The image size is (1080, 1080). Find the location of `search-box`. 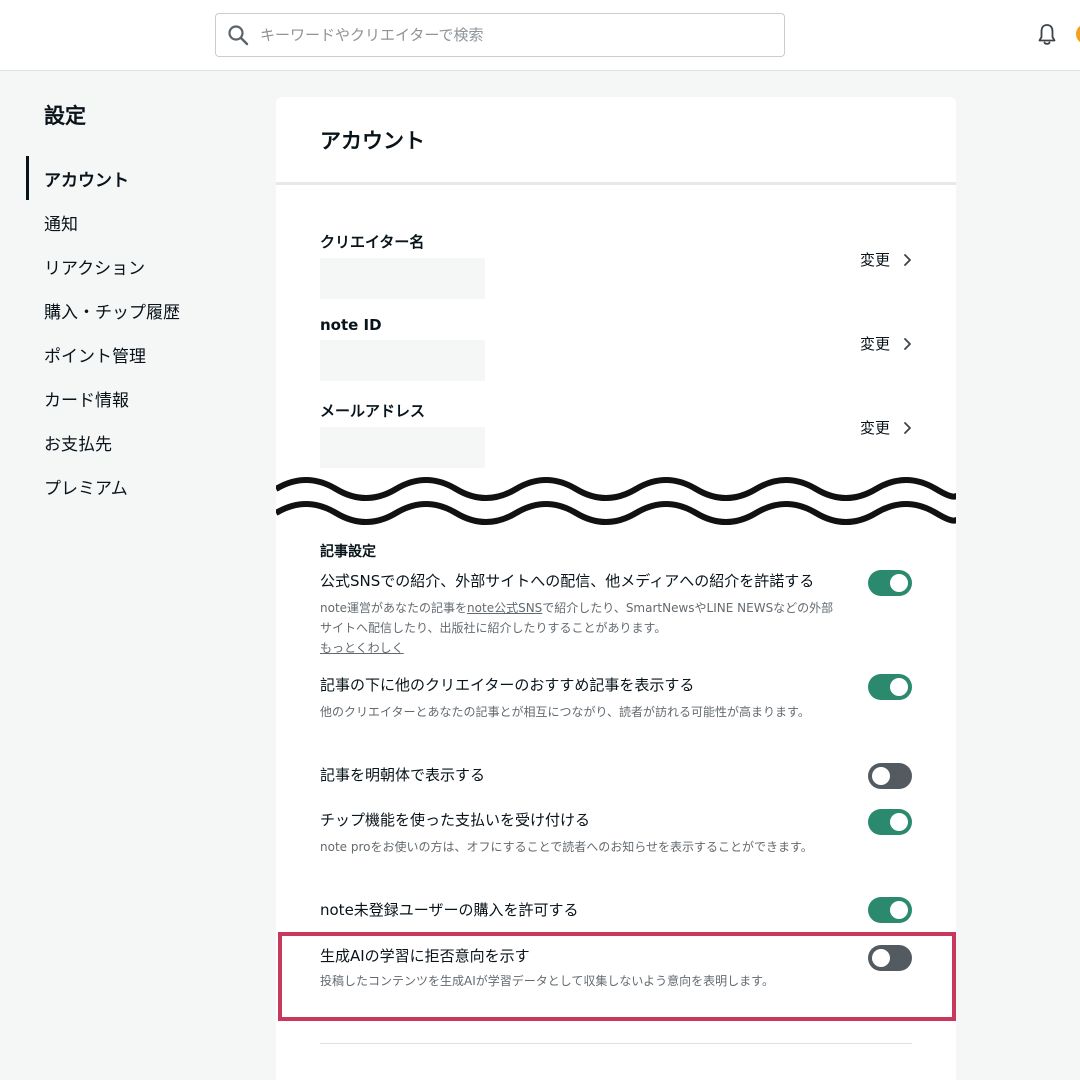

search-box is located at coordinates (500, 35).